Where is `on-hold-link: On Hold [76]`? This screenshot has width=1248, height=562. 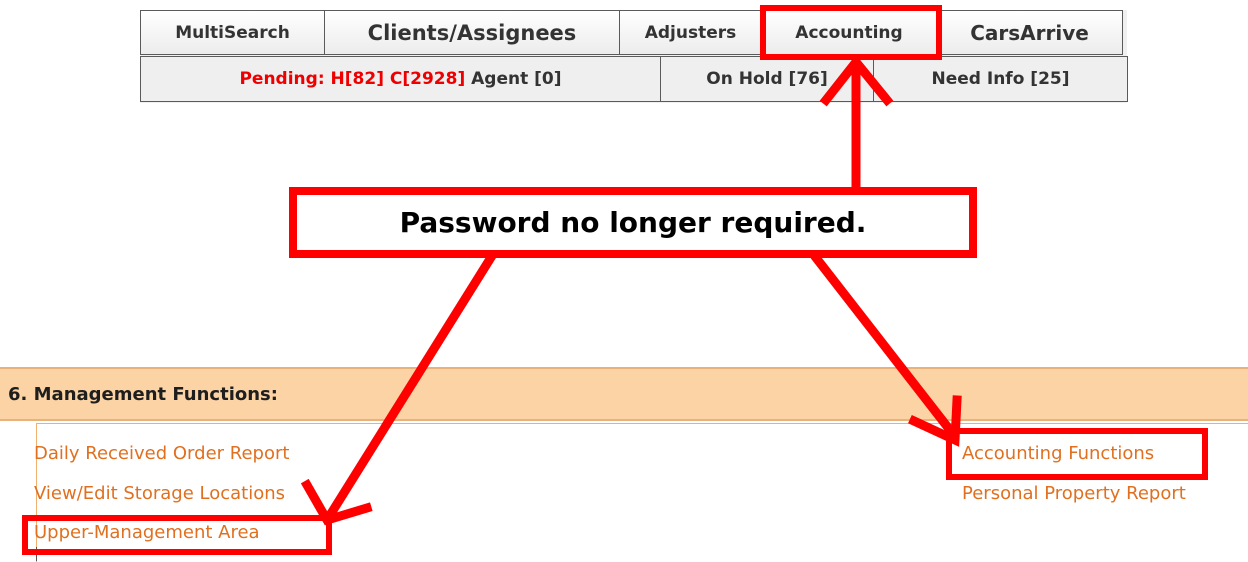
on-hold-link: On Hold [76] is located at coordinates (767, 79).